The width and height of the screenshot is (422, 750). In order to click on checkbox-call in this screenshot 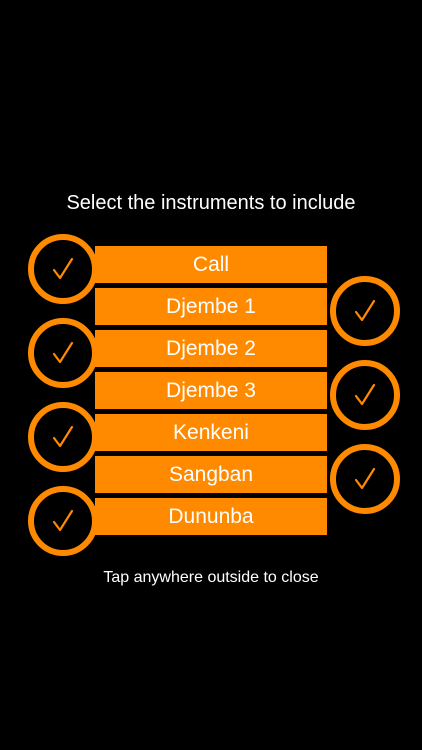, I will do `click(63, 269)`.